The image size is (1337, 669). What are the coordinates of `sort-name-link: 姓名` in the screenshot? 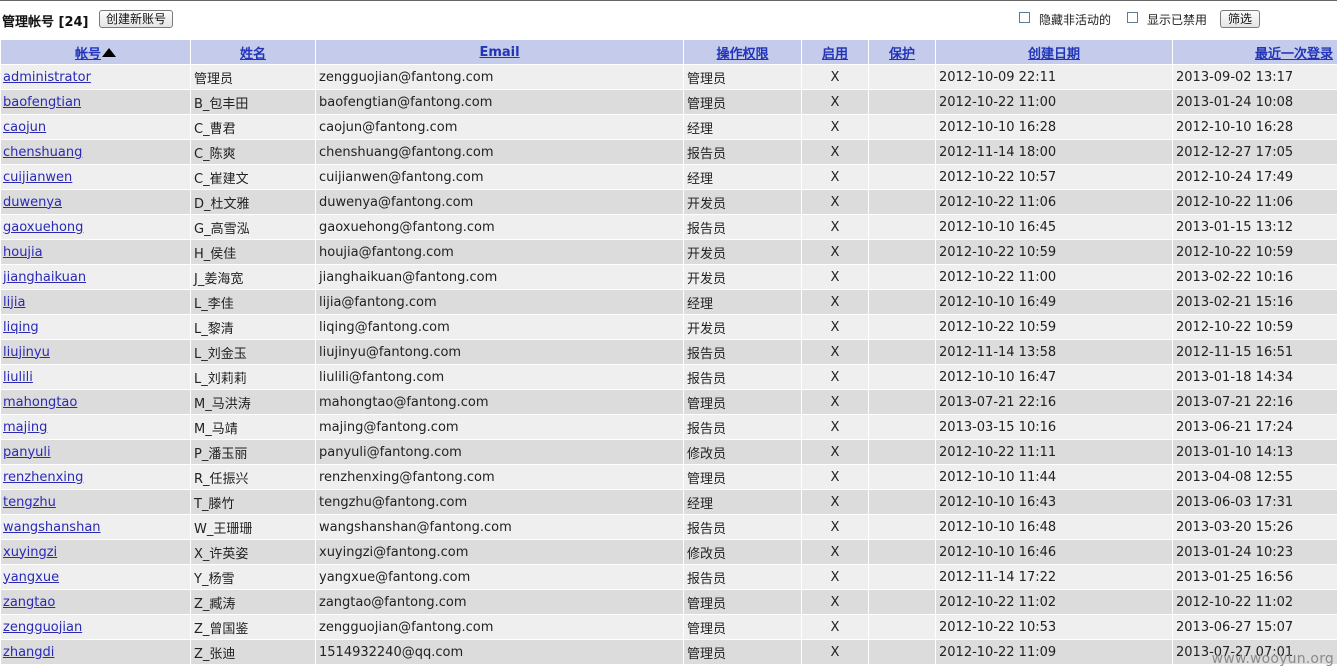 It's located at (253, 54).